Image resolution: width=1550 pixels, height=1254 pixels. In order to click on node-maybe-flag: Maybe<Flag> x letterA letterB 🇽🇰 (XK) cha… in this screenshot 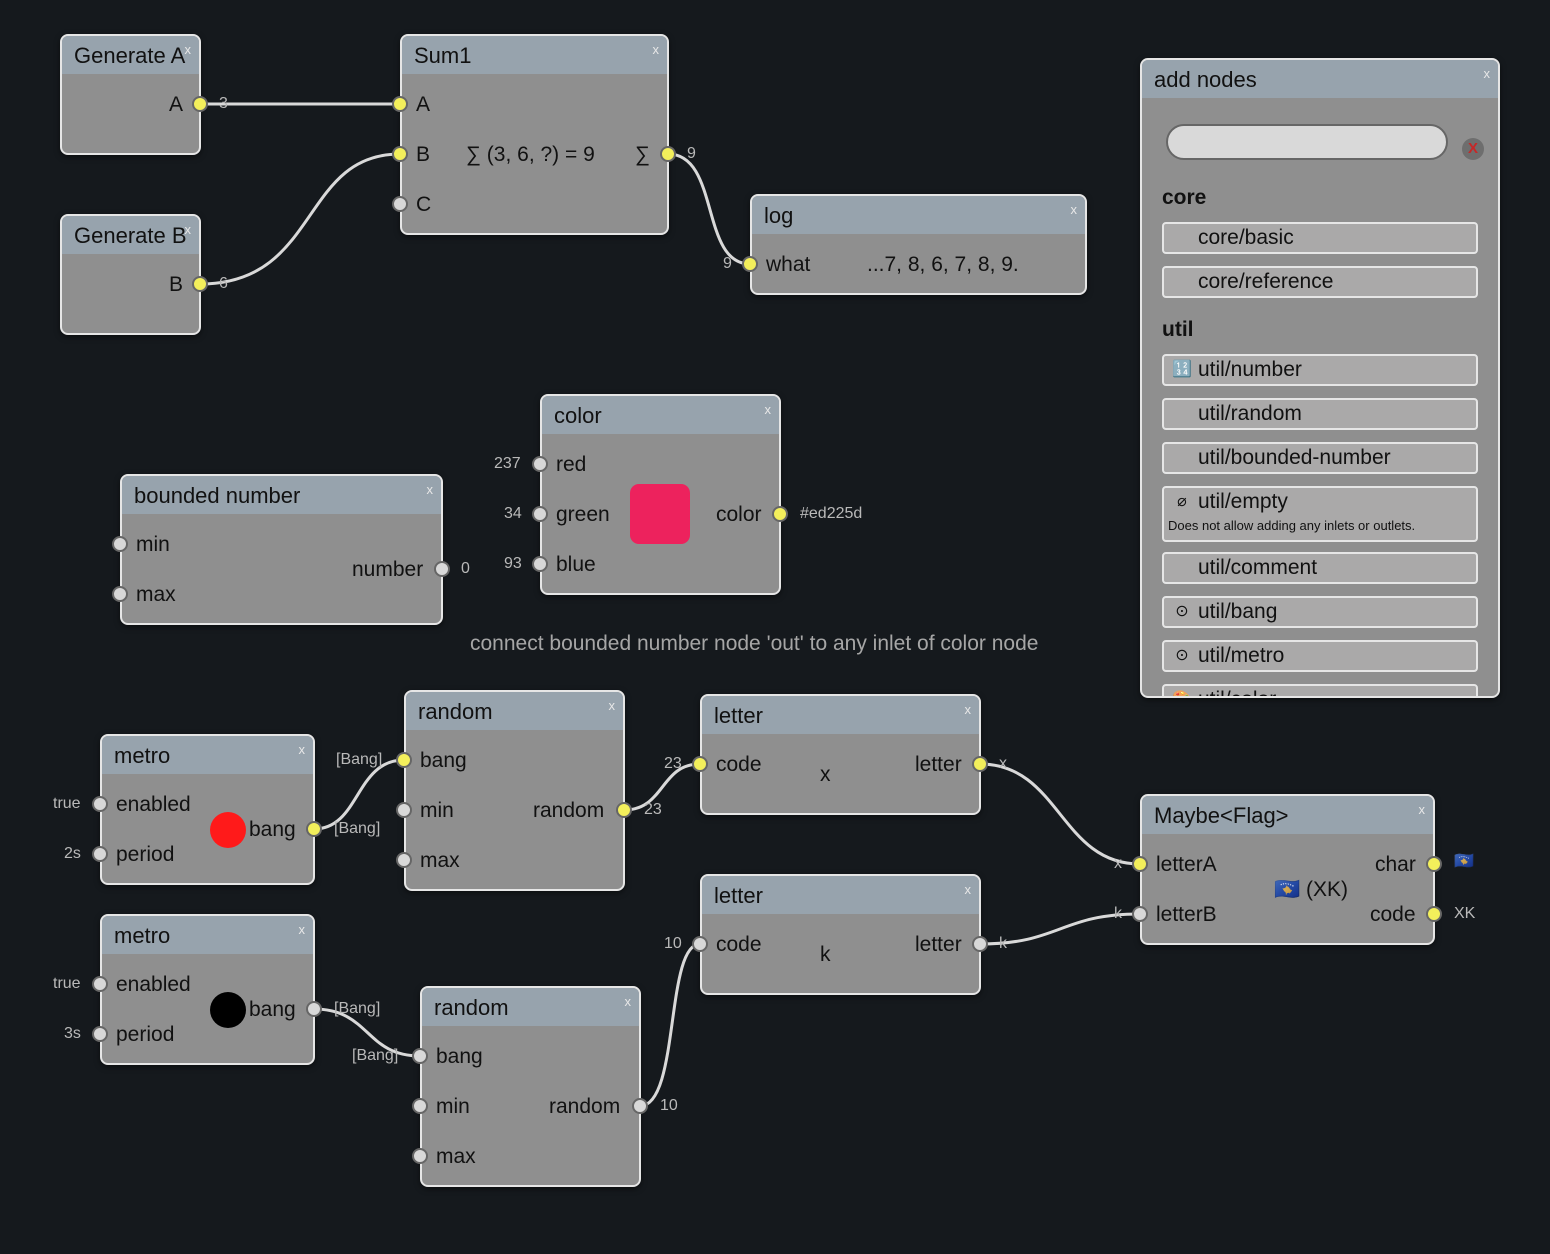, I will do `click(1287, 869)`.